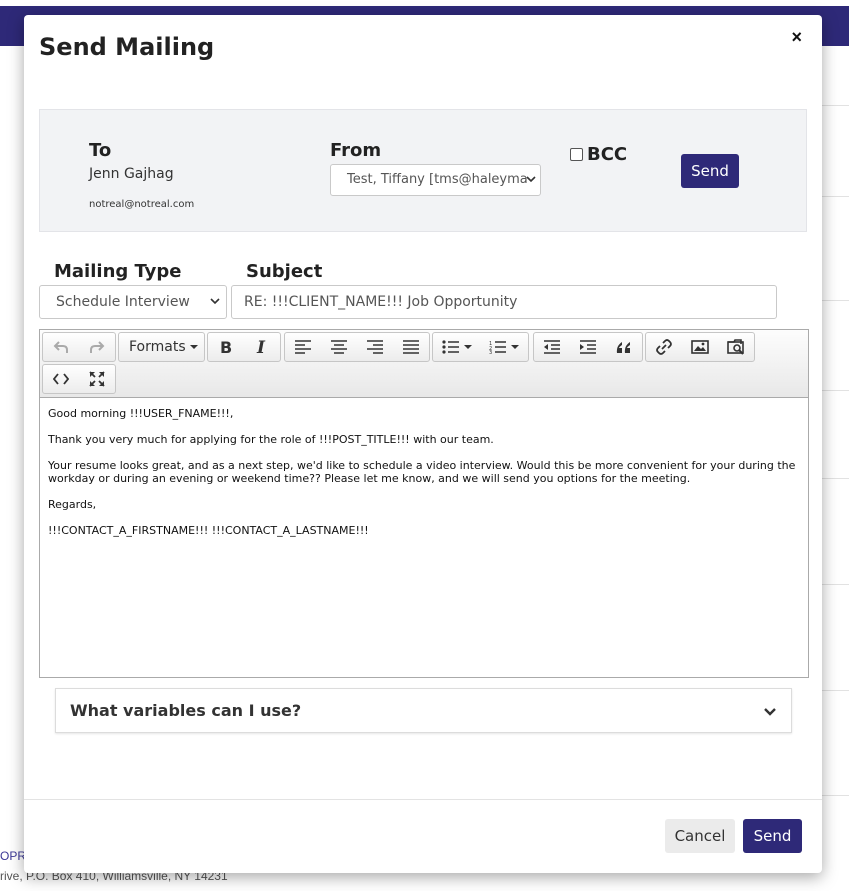 This screenshot has width=849, height=891. I want to click on italic-icon: I, so click(262, 347).